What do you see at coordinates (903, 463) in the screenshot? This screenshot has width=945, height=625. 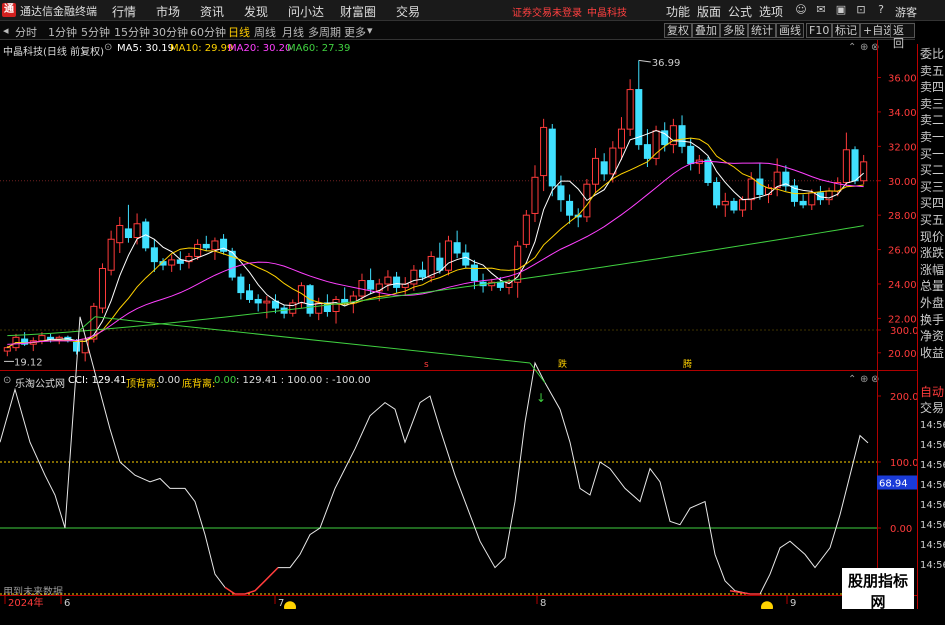 I see `cci-tick-label: 100.0` at bounding box center [903, 463].